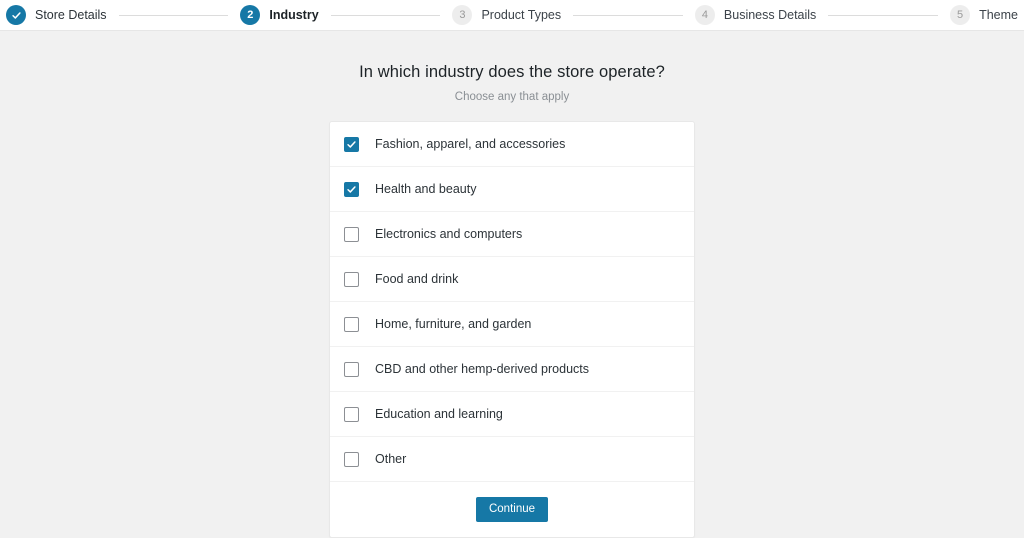  Describe the element at coordinates (998, 15) in the screenshot. I see `stepper-item-label: Theme` at that location.